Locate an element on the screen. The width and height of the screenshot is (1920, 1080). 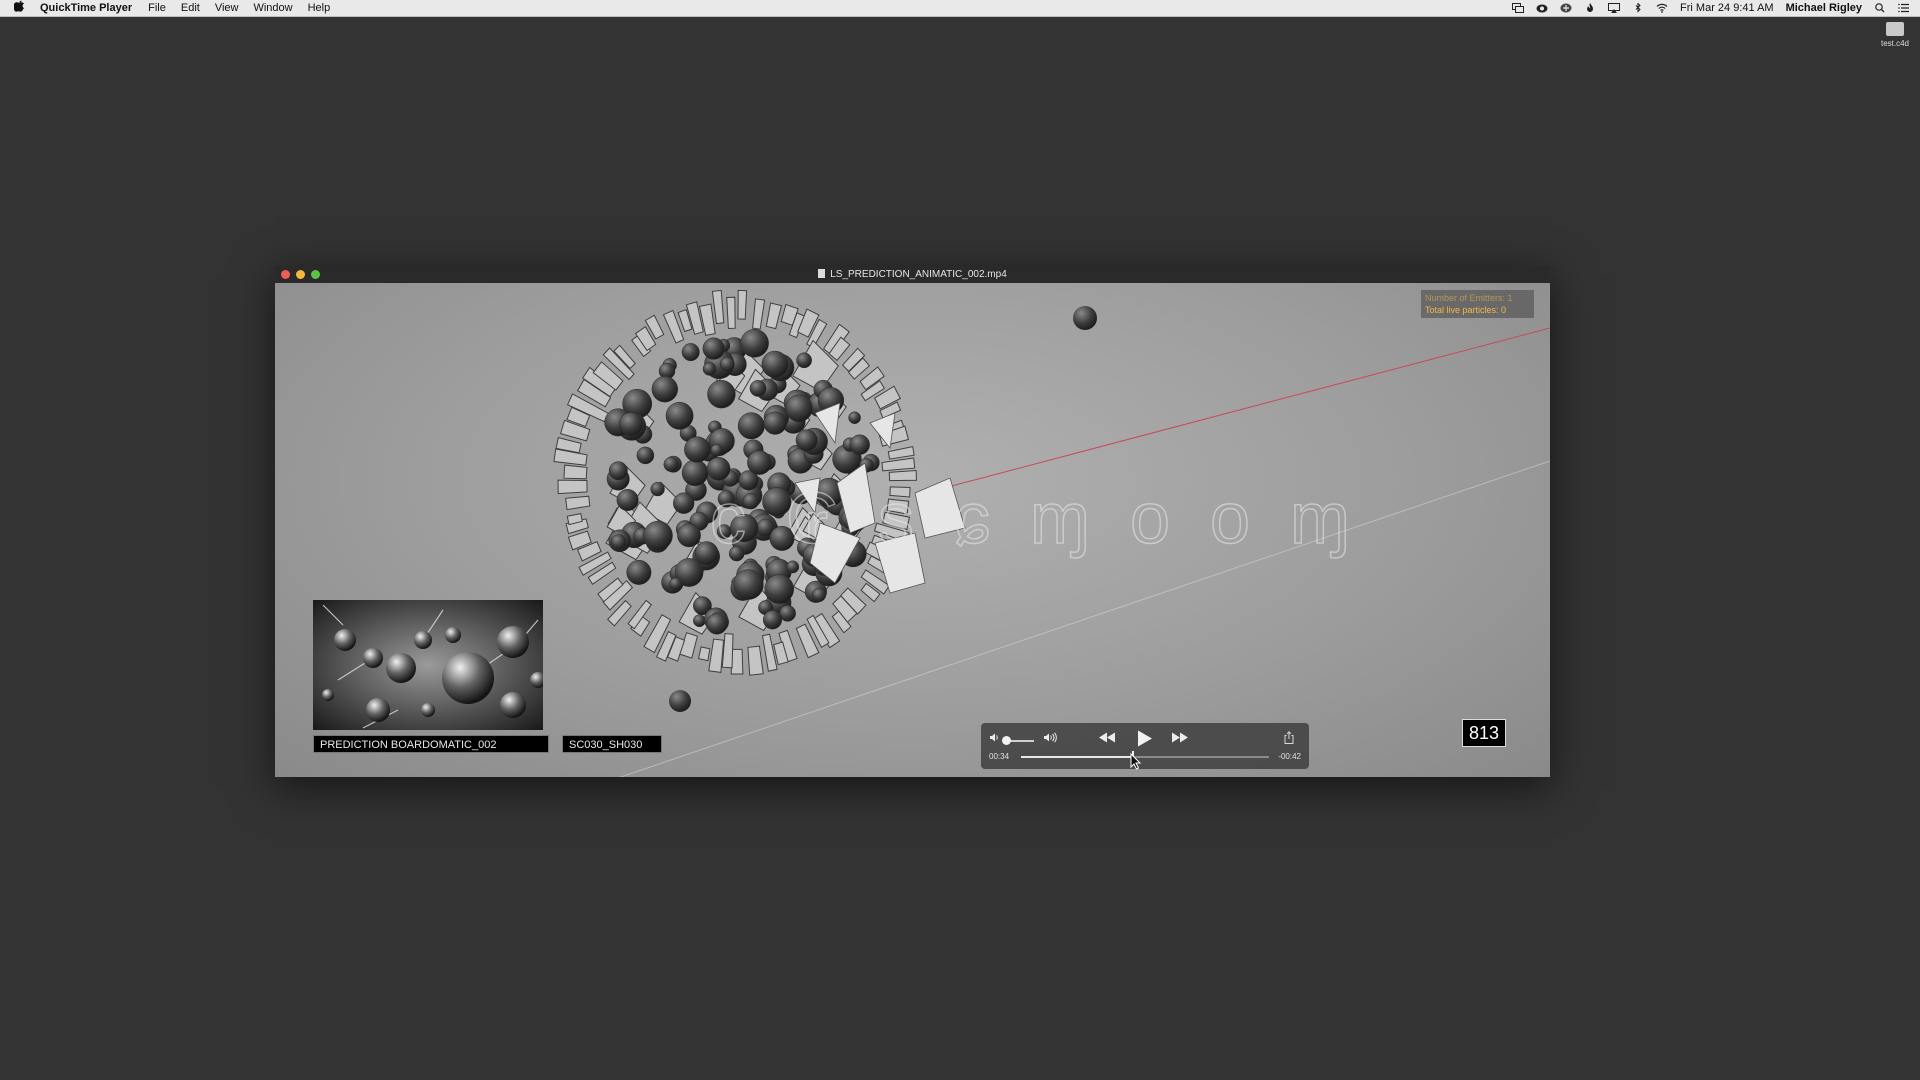
menu-window: Window is located at coordinates (272, 8).